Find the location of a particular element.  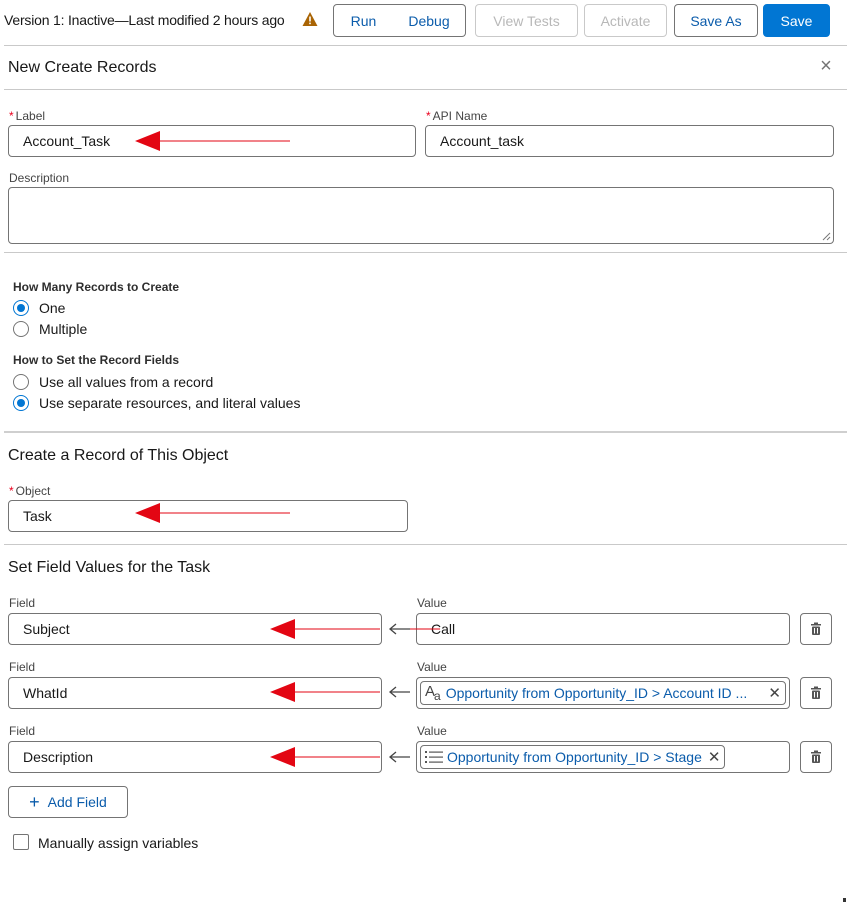

corner-mark is located at coordinates (844, 900).